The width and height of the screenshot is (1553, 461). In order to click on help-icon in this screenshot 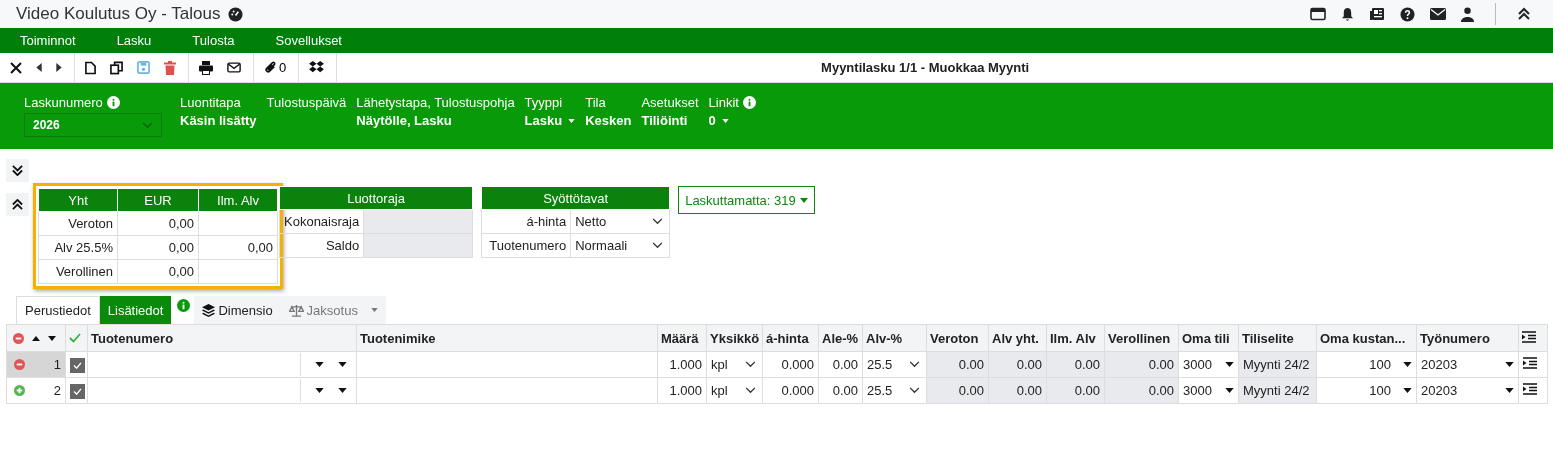, I will do `click(1407, 14)`.